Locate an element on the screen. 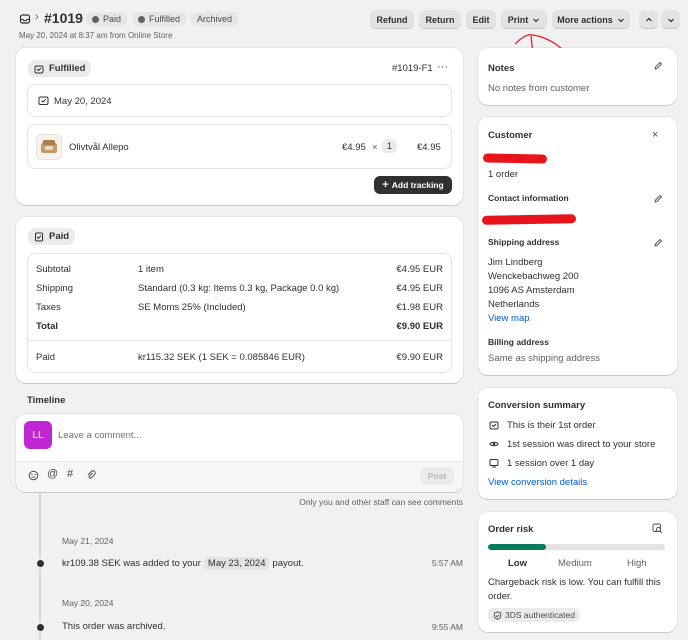 The width and height of the screenshot is (688, 640). close-icon: × is located at coordinates (655, 135).